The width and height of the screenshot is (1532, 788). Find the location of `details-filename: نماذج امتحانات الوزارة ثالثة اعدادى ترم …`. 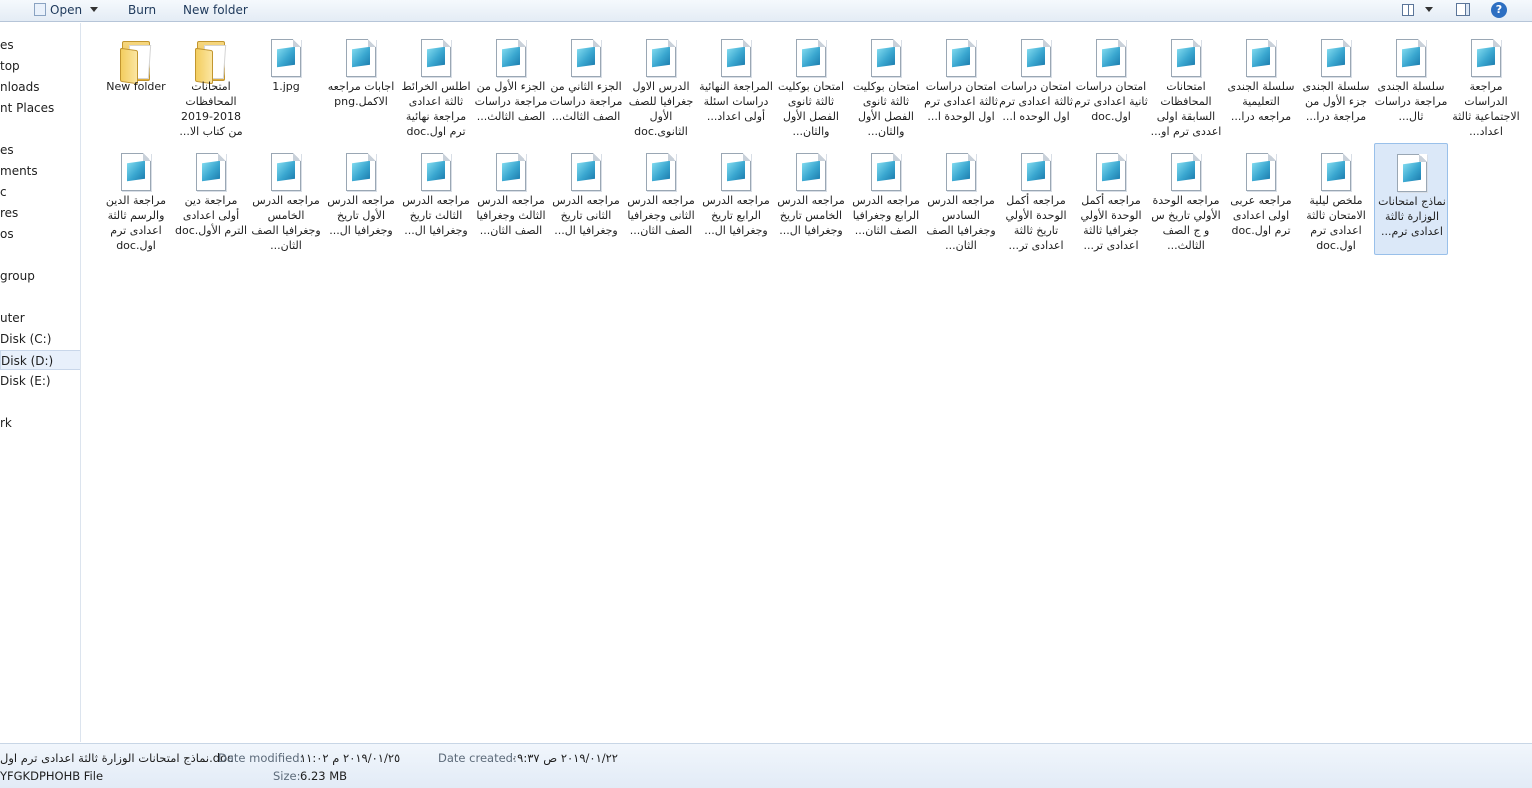

details-filename: نماذج امتحانات الوزارة ثالثة اعدادى ترم … is located at coordinates (117, 758).